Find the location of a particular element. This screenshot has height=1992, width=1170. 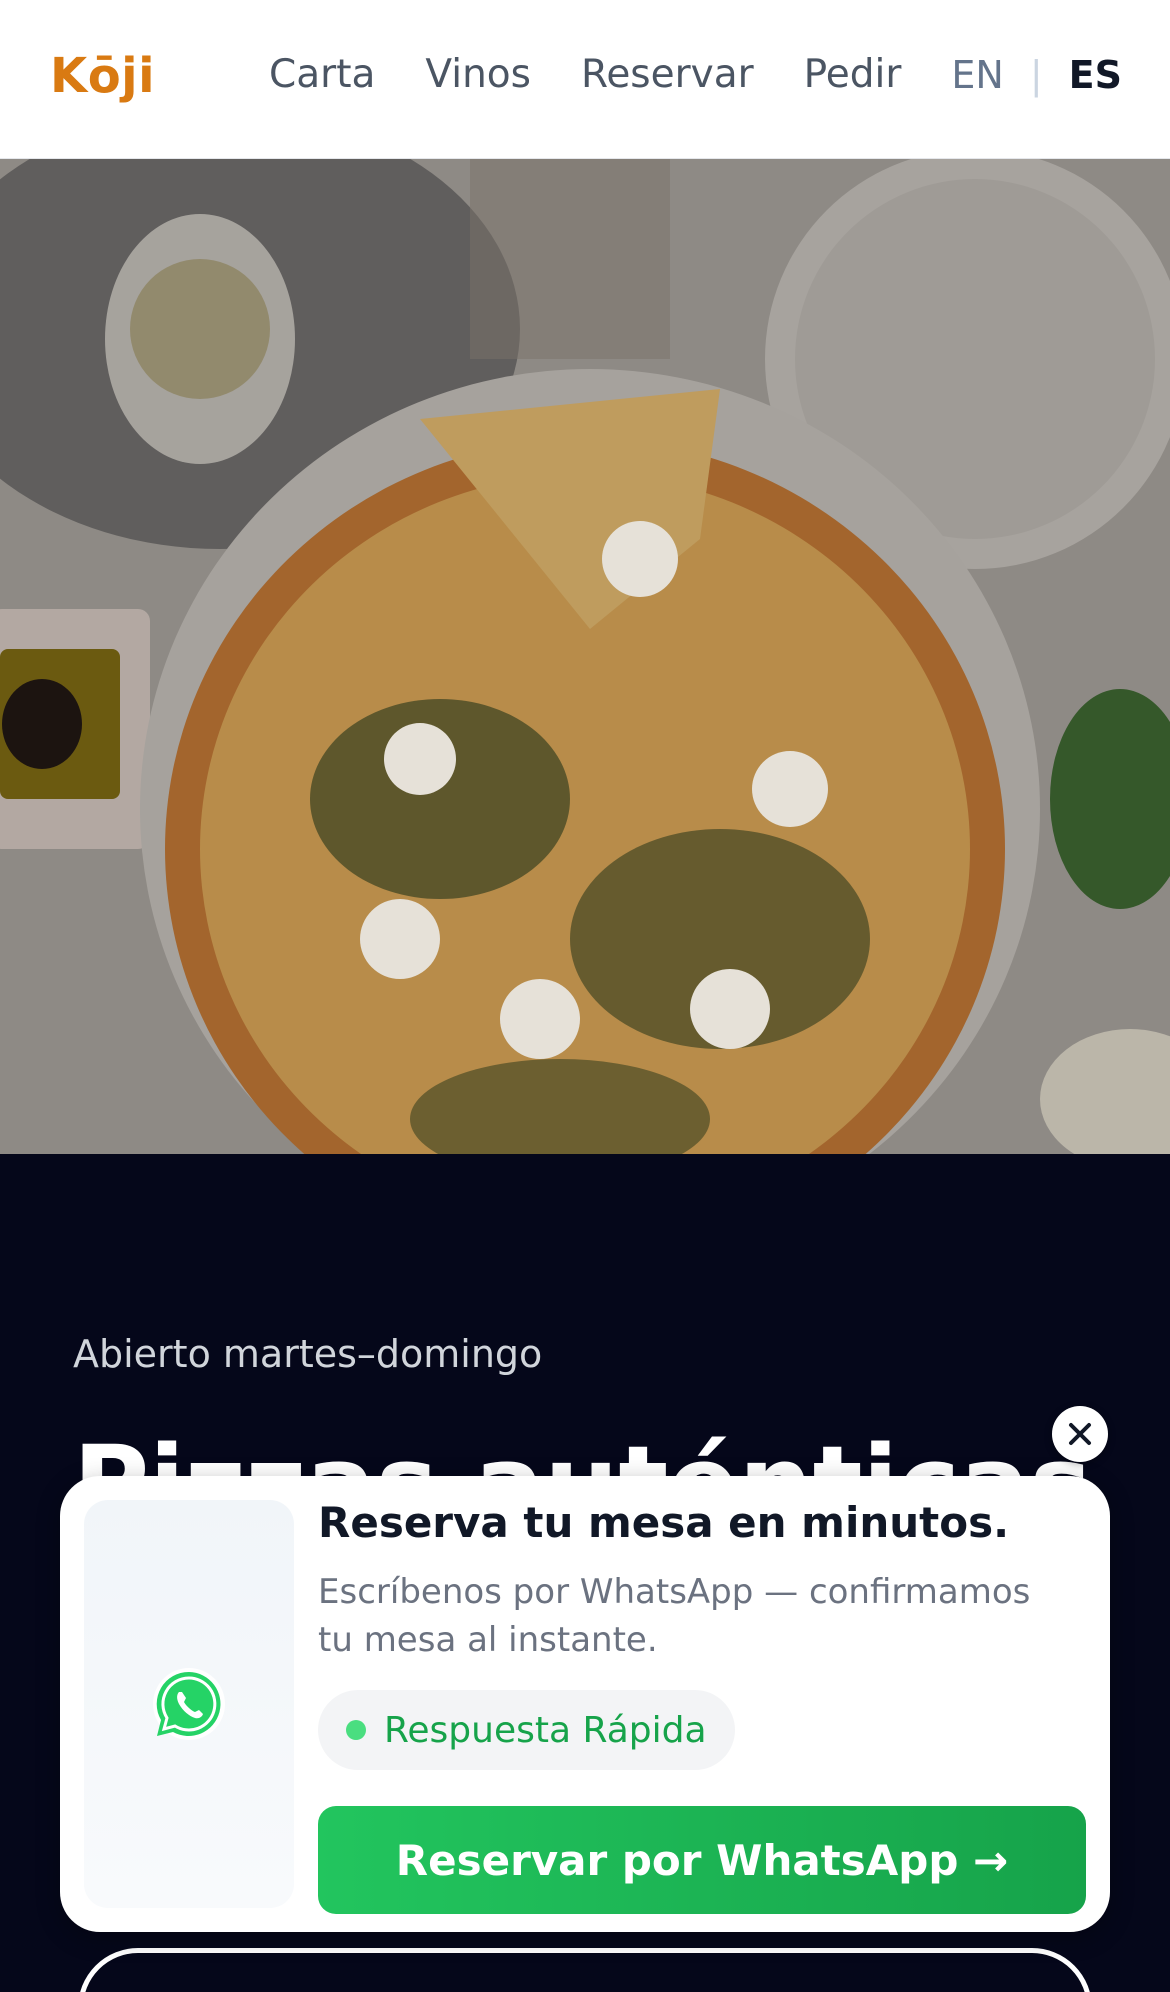

nav-reservar: Reservar is located at coordinates (667, 74).